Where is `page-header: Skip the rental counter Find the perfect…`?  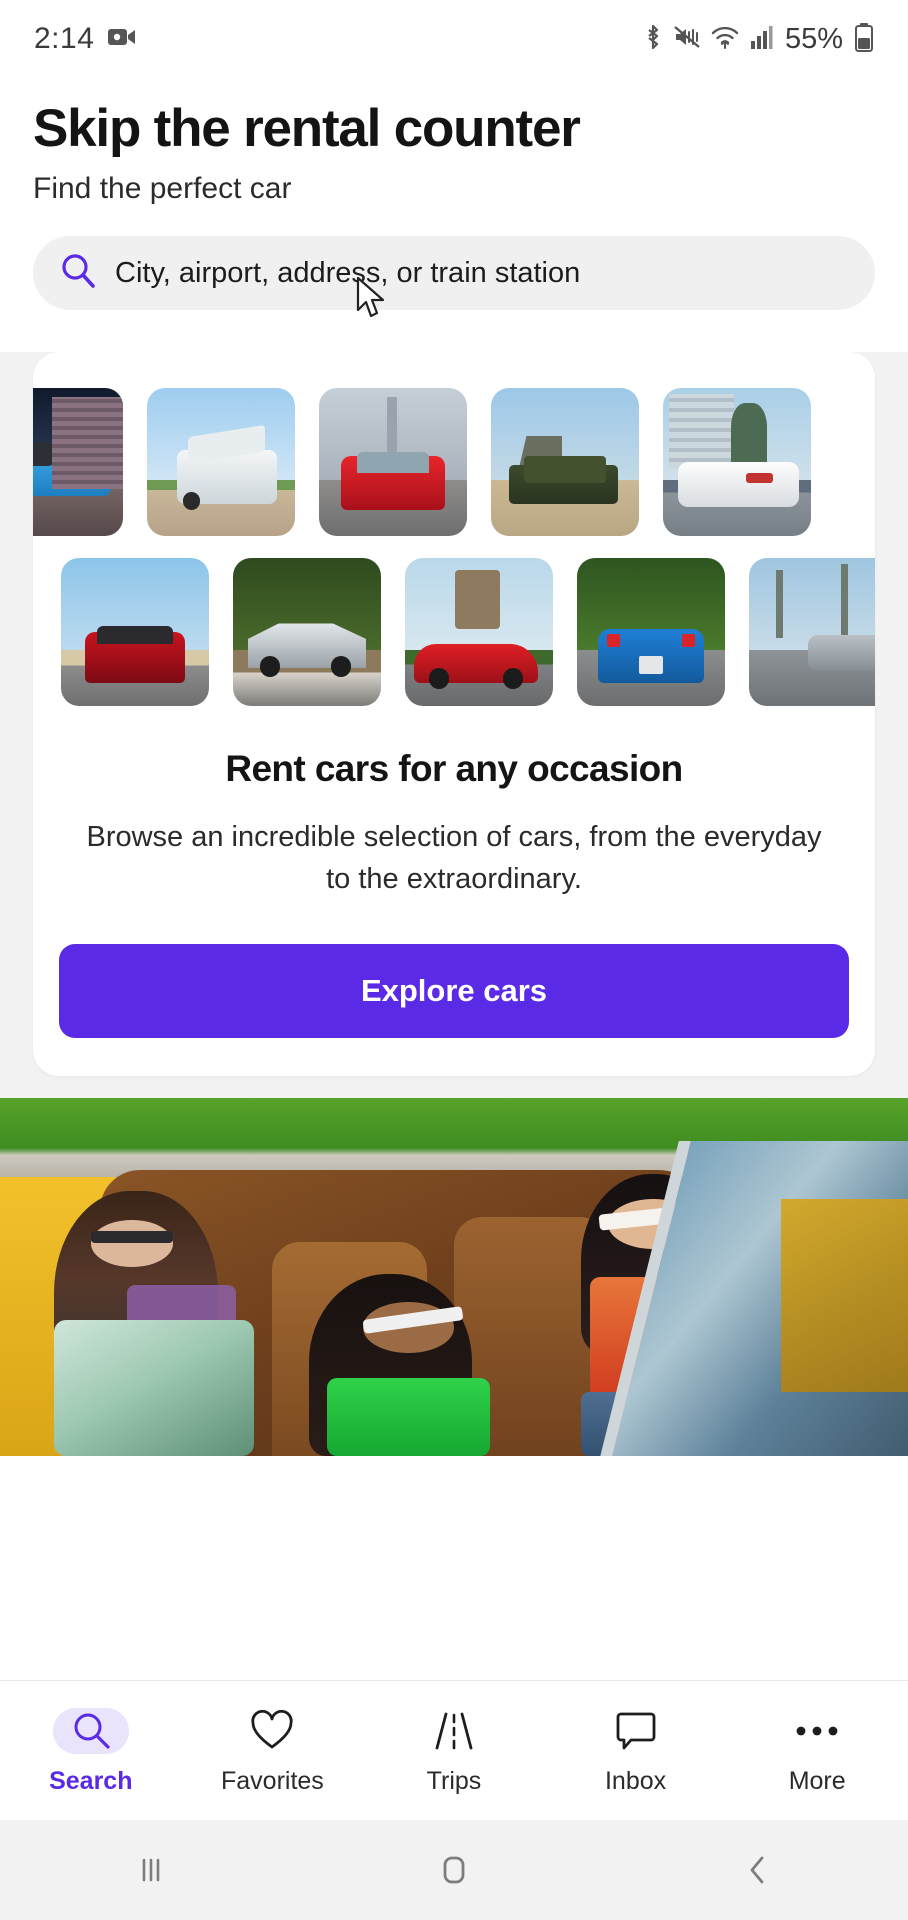 page-header: Skip the rental counter Find the perfect… is located at coordinates (454, 142).